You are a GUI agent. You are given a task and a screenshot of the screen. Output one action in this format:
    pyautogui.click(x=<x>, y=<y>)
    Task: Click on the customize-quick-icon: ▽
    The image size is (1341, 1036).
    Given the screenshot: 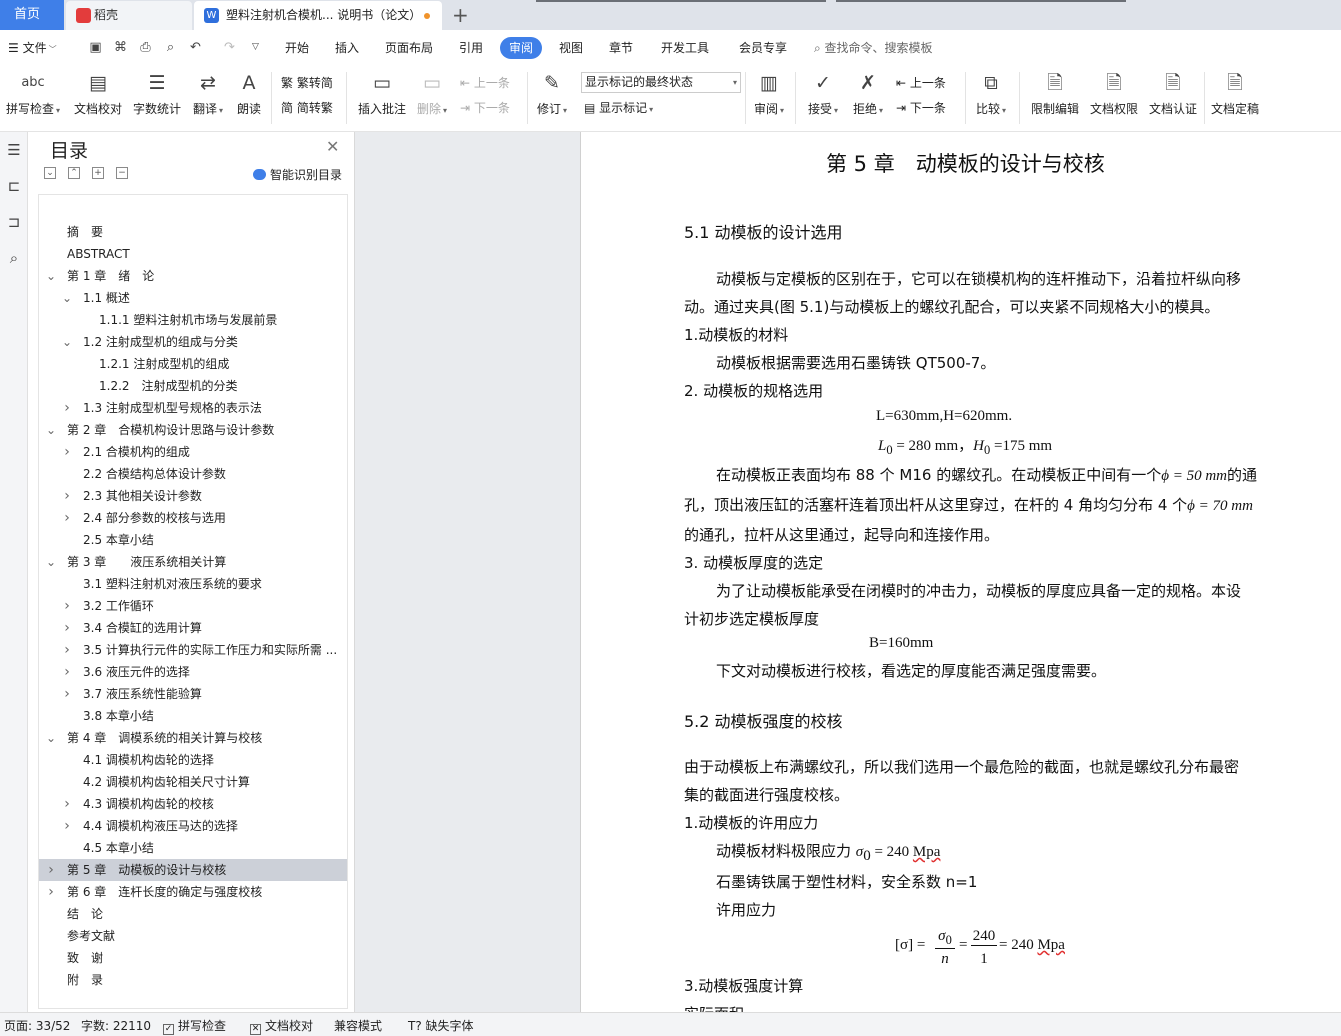 What is the action you would take?
    pyautogui.click(x=255, y=47)
    